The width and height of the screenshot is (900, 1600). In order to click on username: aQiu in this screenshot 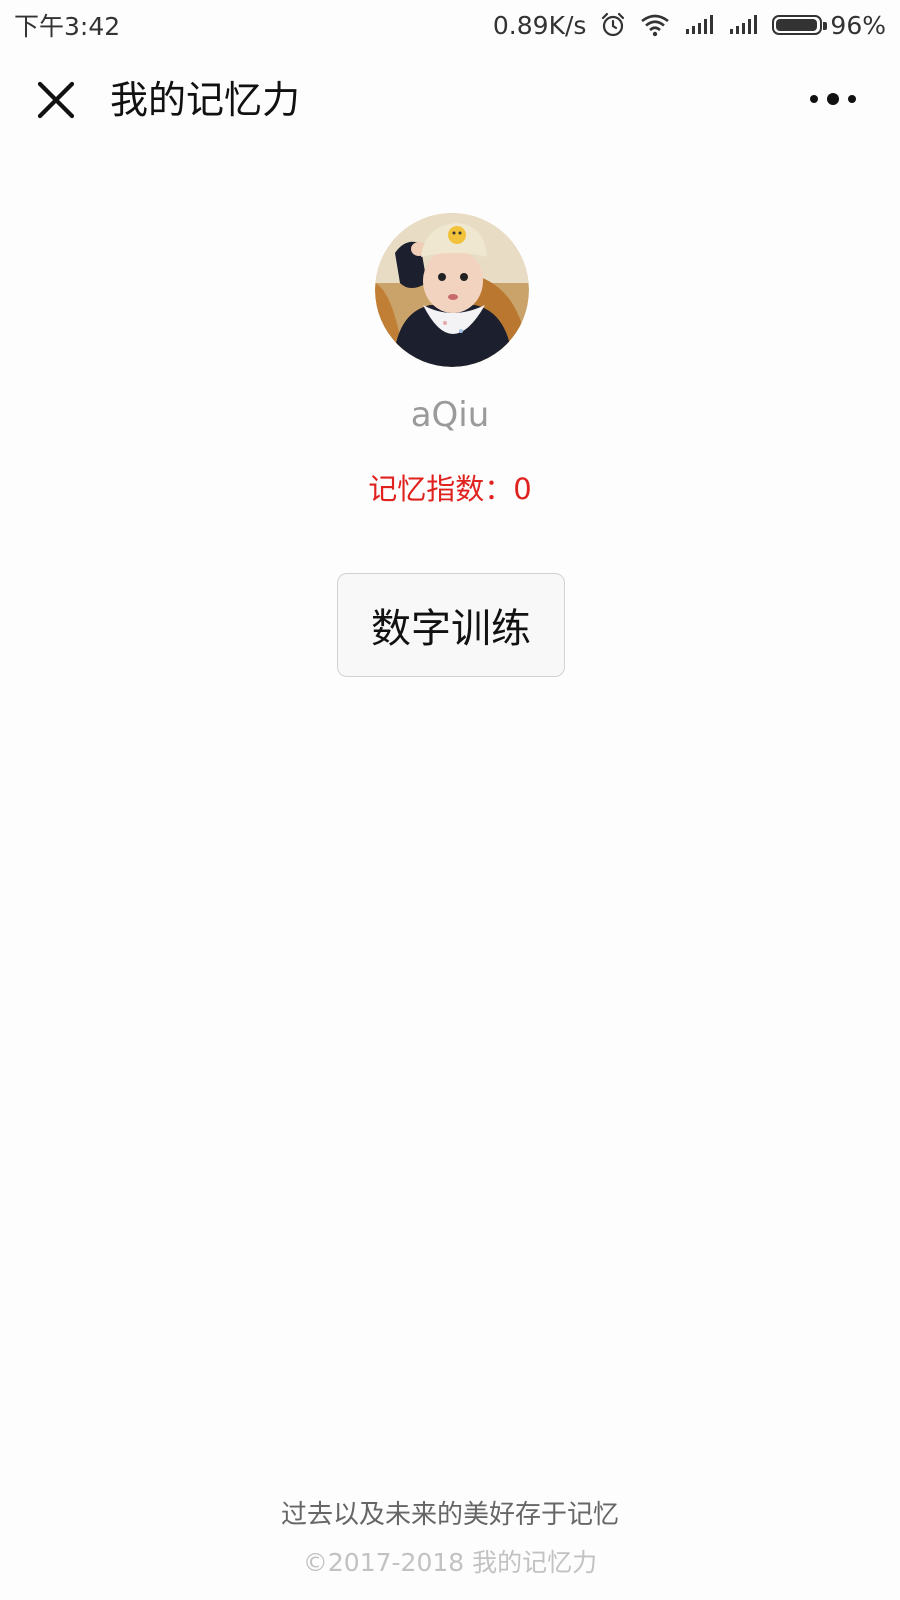, I will do `click(450, 415)`.